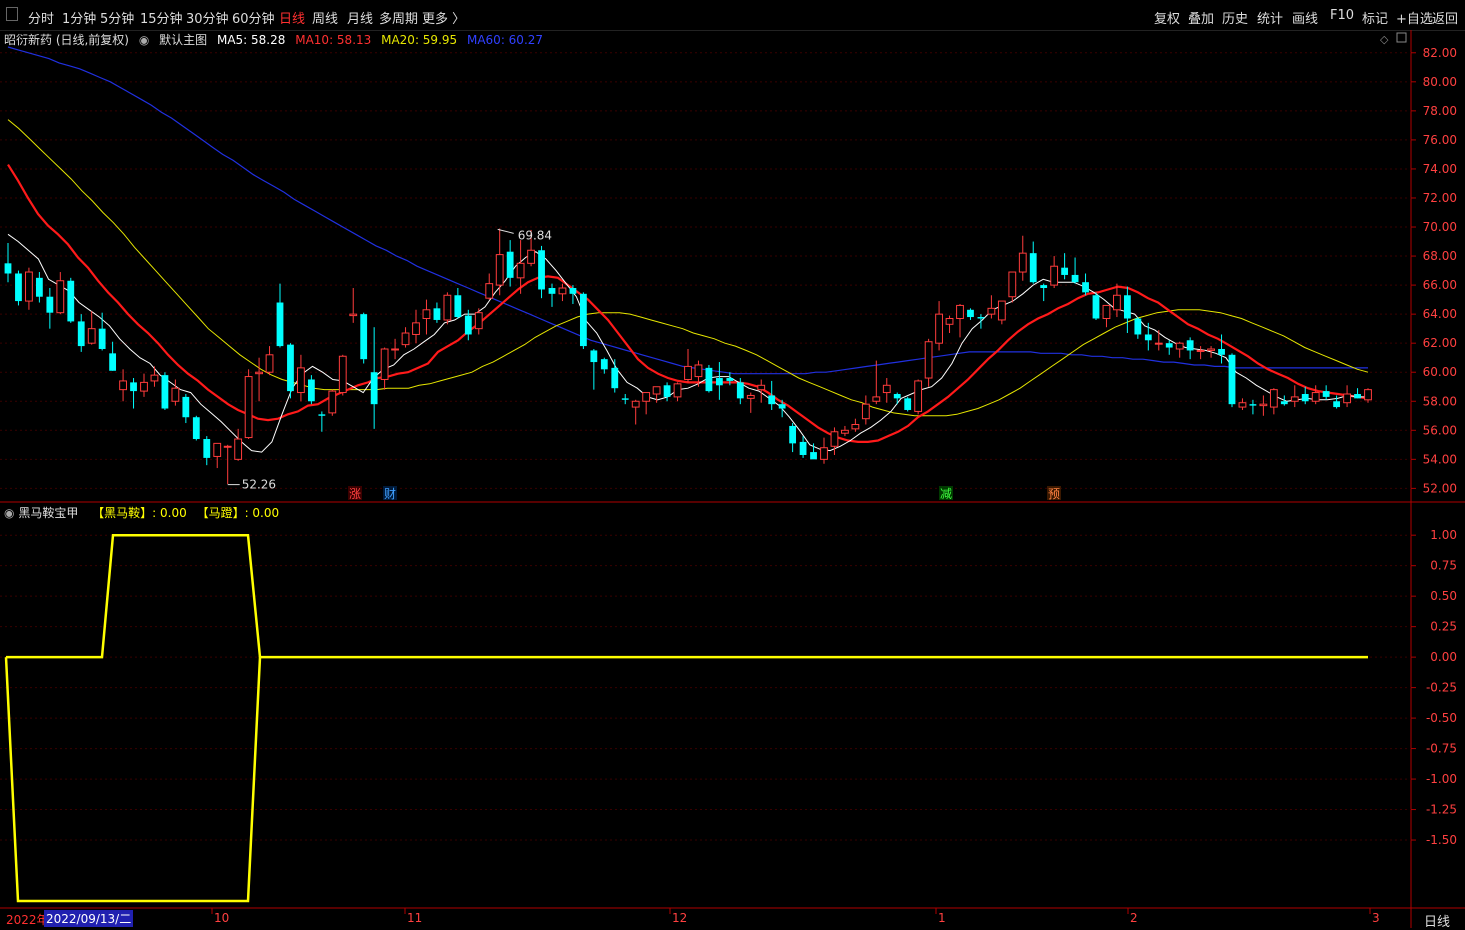  Describe the element at coordinates (1443, 596) in the screenshot. I see `ind-y-tick-label: 0.50` at that location.